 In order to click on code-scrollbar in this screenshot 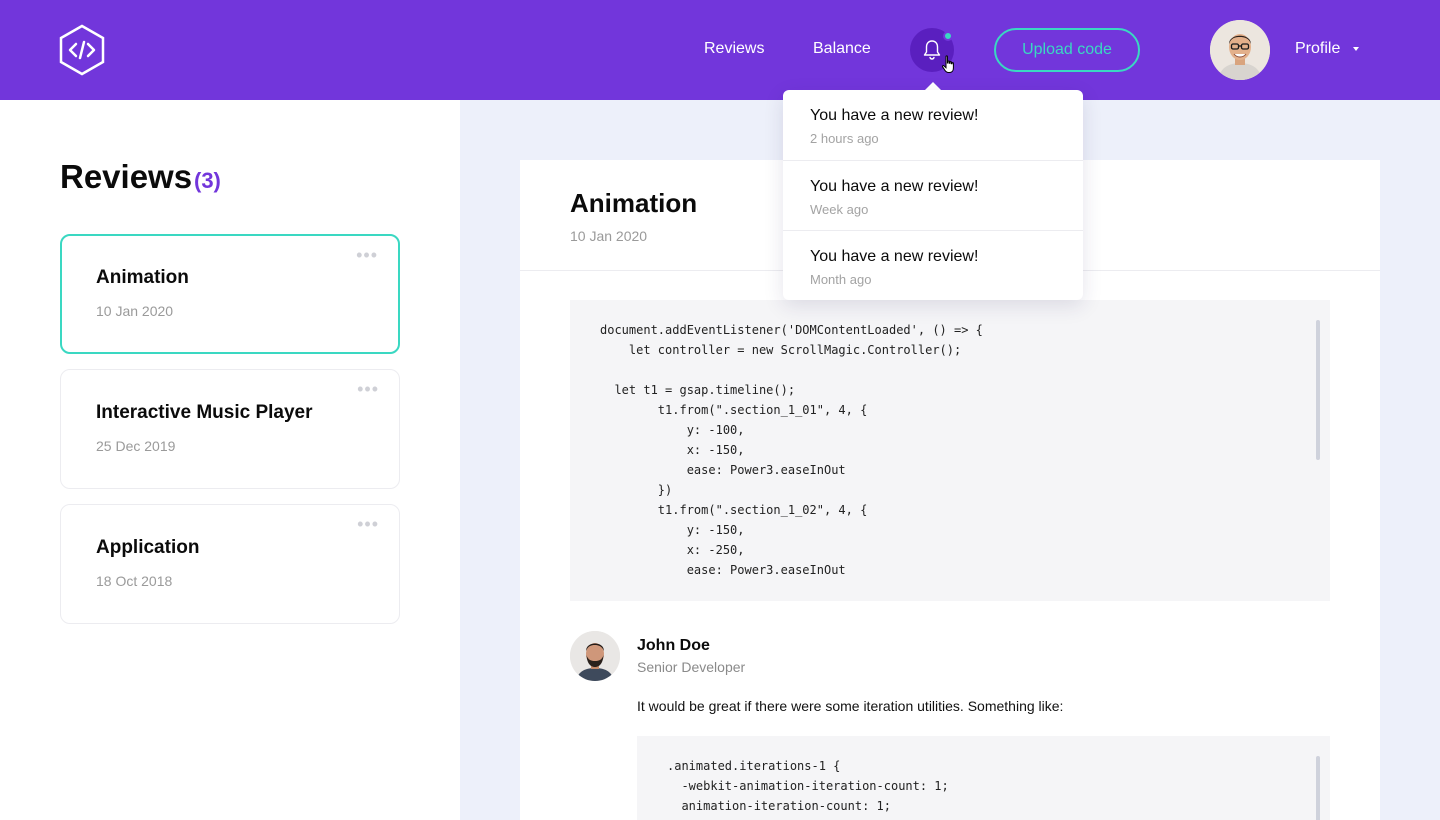, I will do `click(1318, 390)`.